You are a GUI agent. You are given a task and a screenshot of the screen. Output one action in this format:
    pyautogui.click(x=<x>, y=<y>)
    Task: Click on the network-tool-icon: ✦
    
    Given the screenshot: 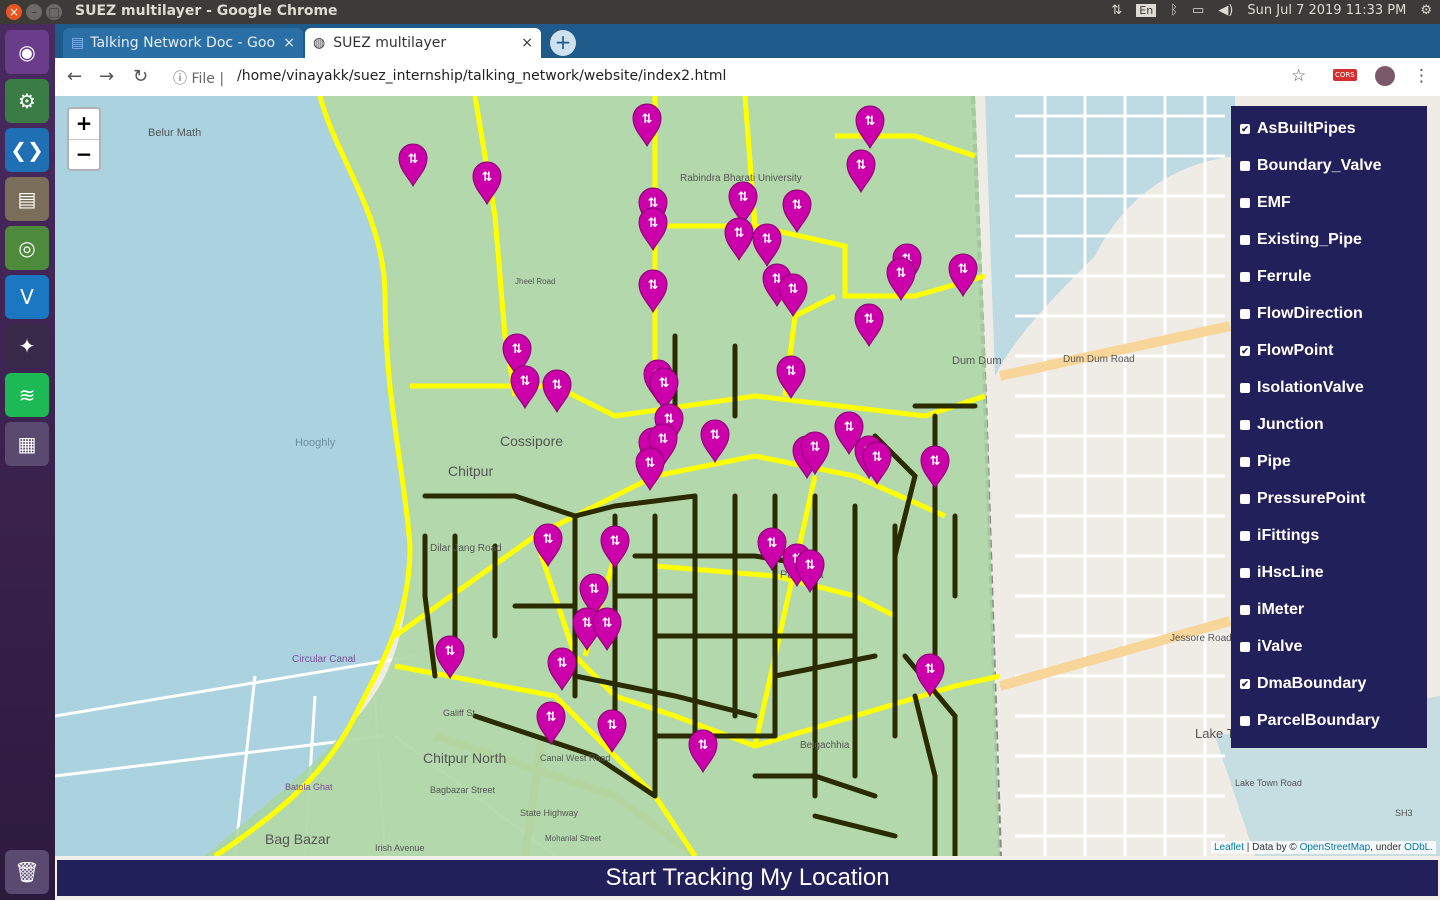 What is the action you would take?
    pyautogui.click(x=27, y=346)
    